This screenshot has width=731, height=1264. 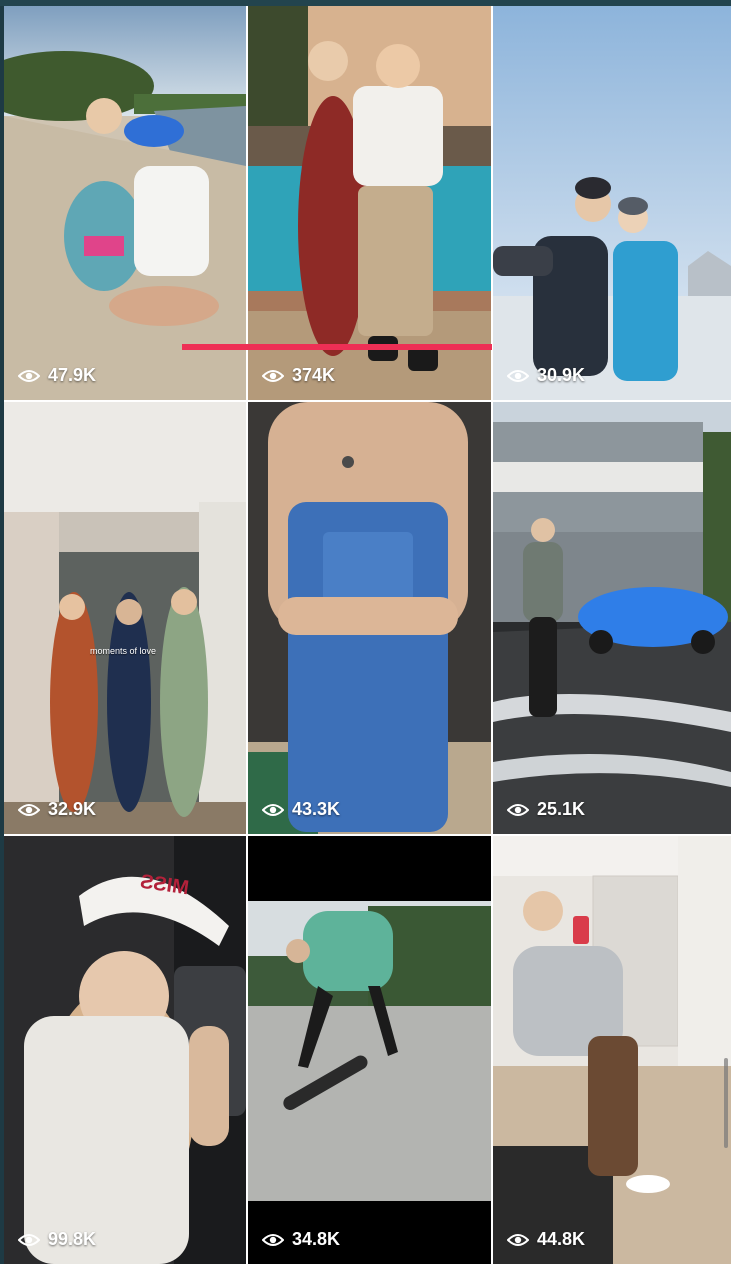 I want to click on video-thumbnail-2: 374K, so click(x=369, y=203).